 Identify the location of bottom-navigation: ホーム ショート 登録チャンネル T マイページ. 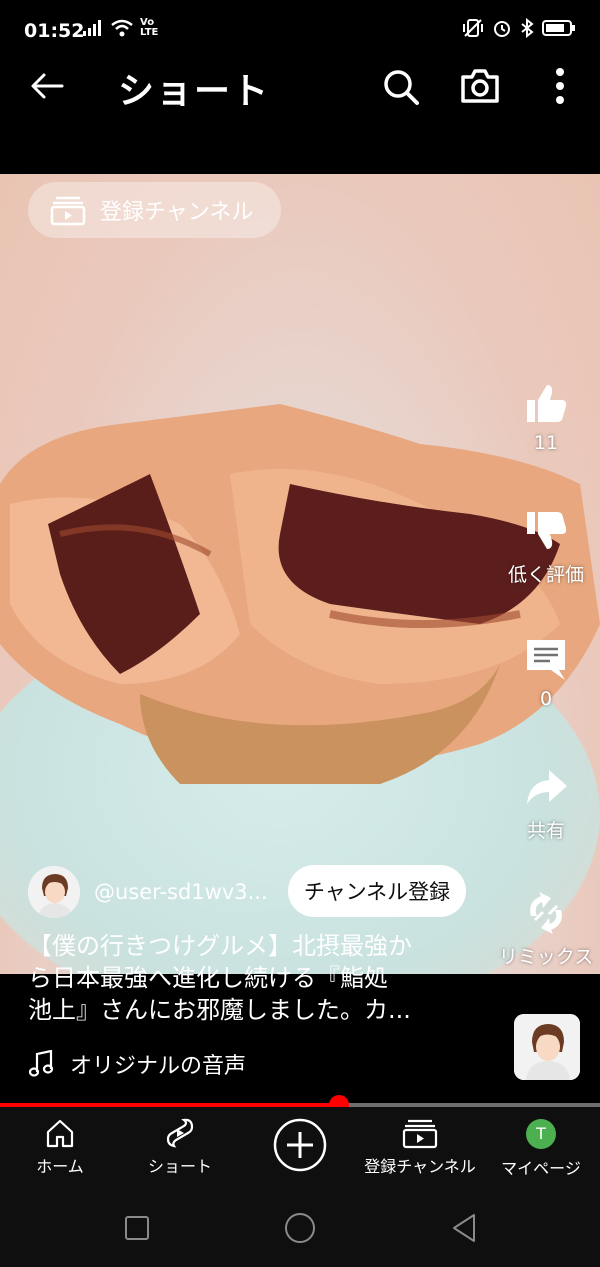
(300, 1152).